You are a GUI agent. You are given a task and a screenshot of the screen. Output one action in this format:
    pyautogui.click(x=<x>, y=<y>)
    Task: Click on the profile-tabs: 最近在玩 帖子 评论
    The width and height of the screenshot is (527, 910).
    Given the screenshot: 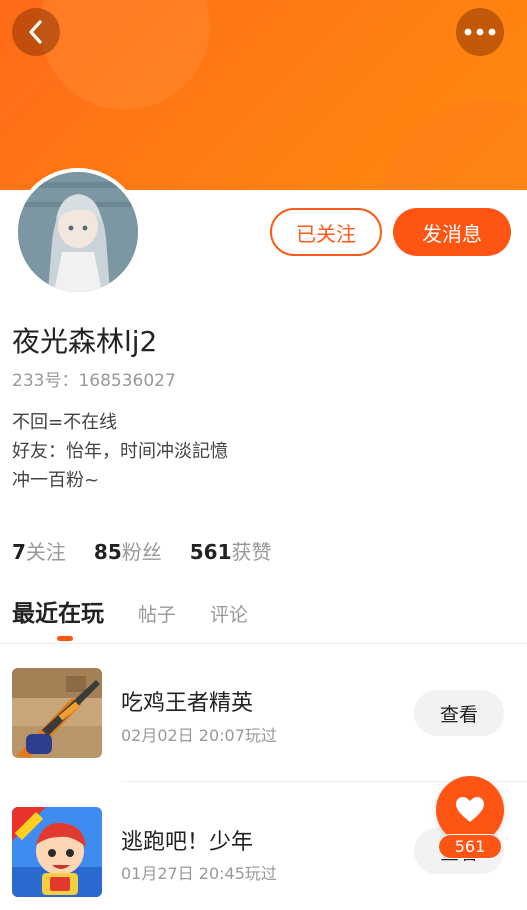 What is the action you would take?
    pyautogui.click(x=147, y=611)
    